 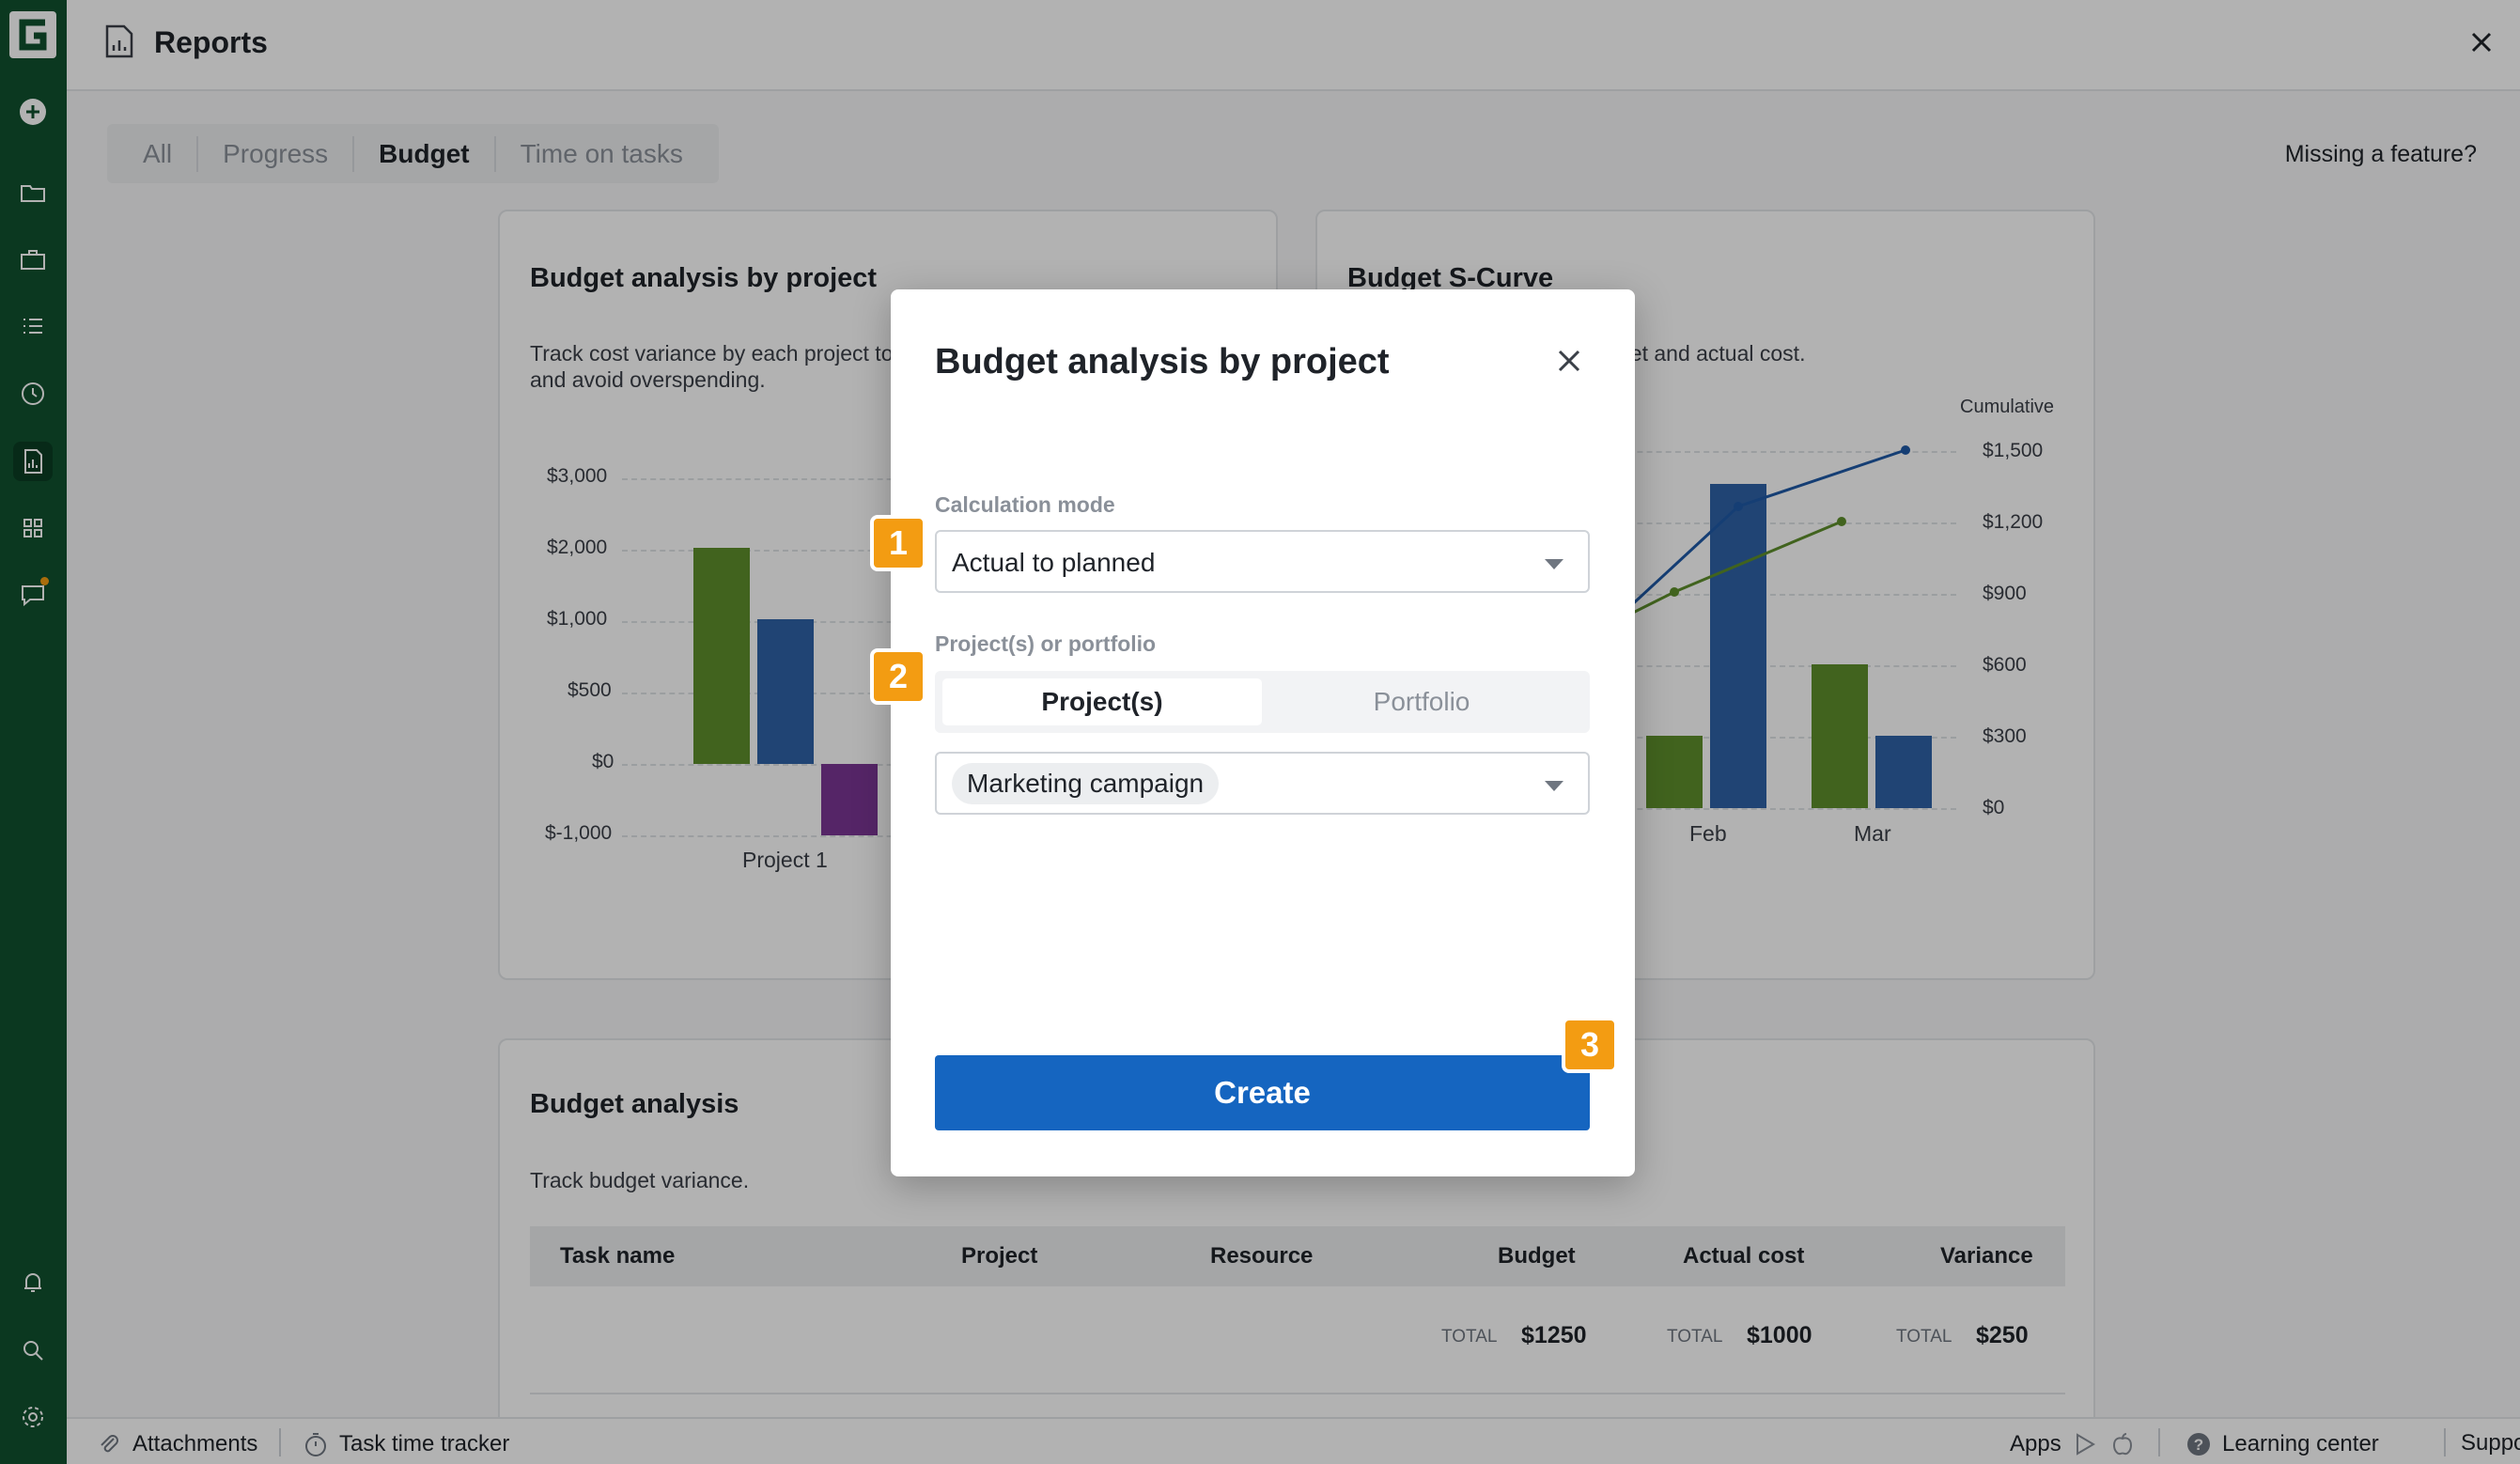 I want to click on calculation-mode-select: Actual to planned, so click(x=1262, y=562).